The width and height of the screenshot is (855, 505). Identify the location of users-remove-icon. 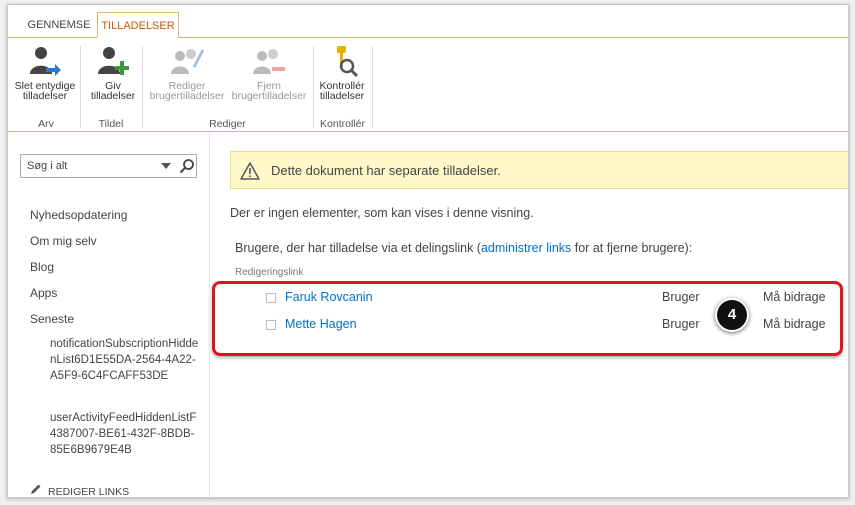
(269, 61).